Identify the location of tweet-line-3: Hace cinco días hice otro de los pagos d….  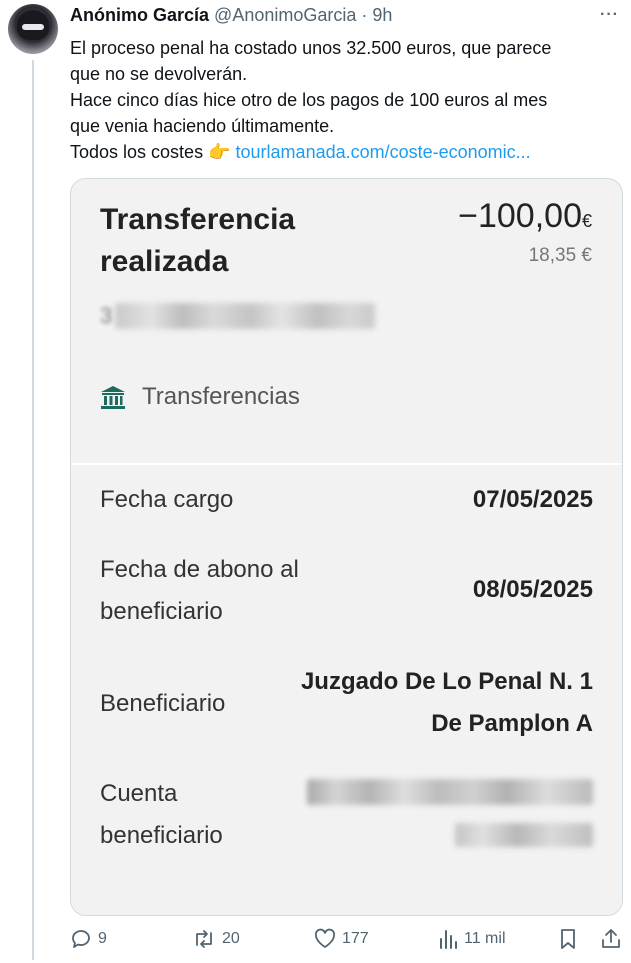
(309, 100).